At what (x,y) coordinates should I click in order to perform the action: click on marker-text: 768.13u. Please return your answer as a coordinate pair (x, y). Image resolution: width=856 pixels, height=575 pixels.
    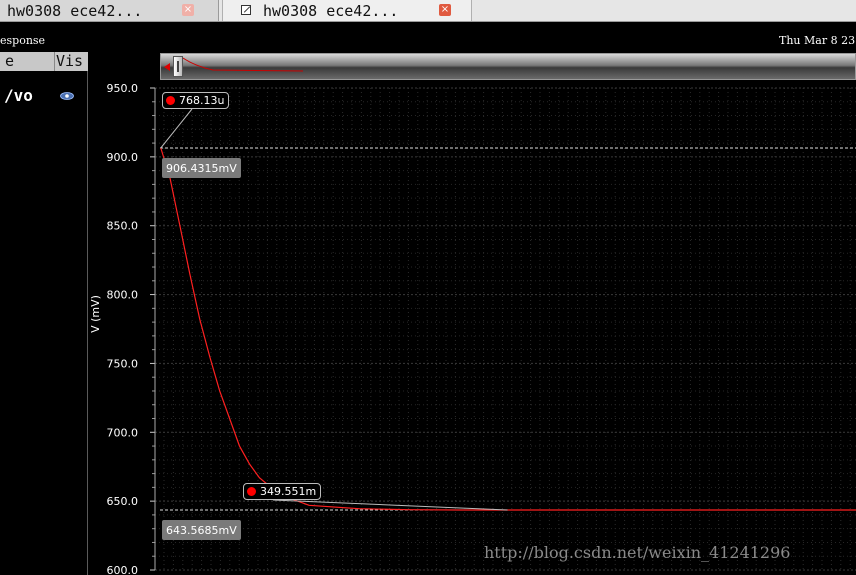
    Looking at the image, I should click on (202, 100).